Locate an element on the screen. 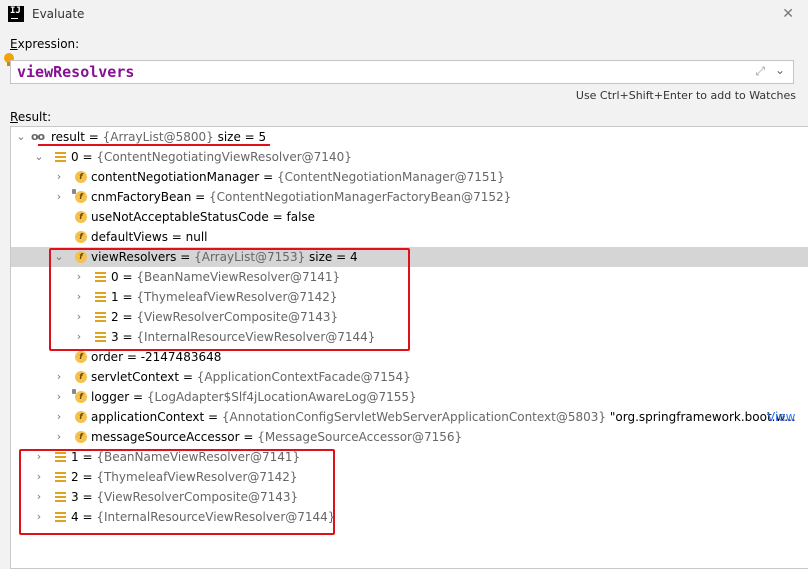  tree-row-list-item: › 0 = {BeanNameViewResolver@7141} is located at coordinates (409, 277).